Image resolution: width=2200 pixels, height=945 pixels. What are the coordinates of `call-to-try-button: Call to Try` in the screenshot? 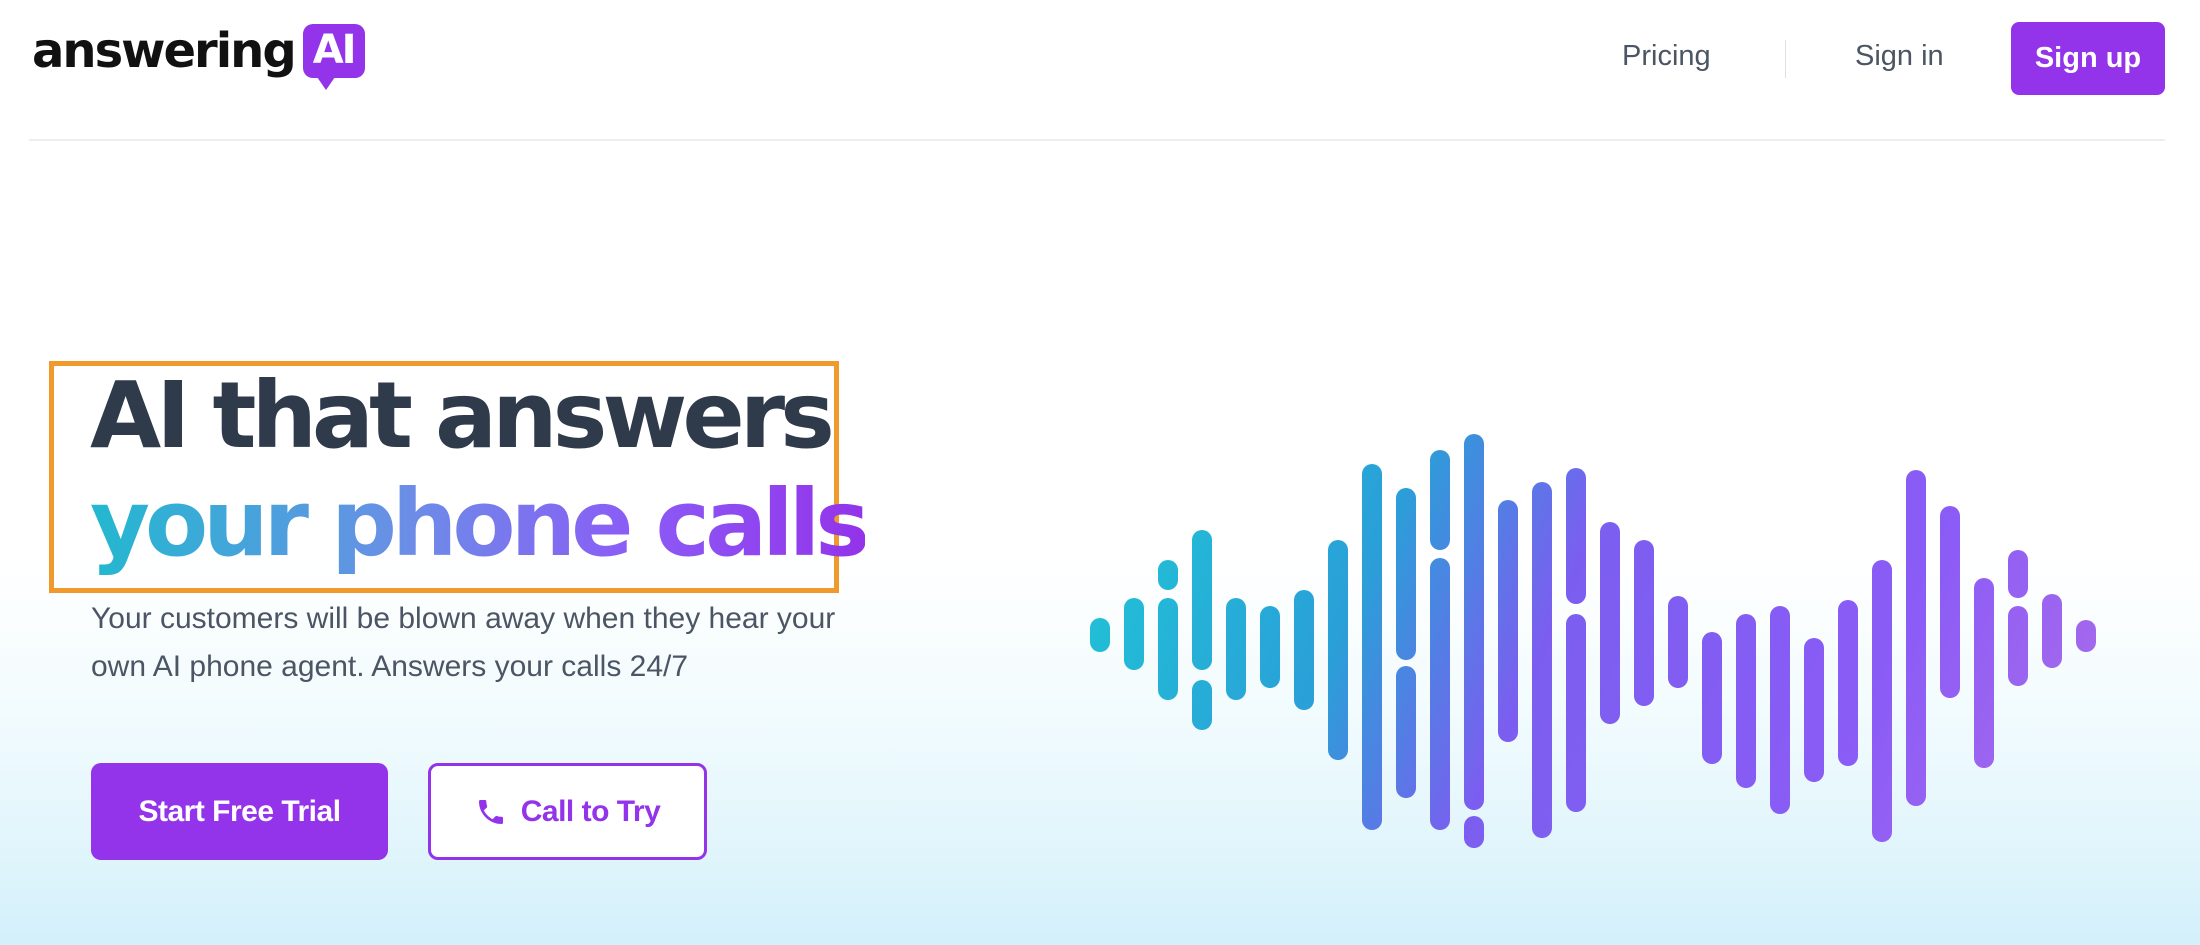 It's located at (567, 811).